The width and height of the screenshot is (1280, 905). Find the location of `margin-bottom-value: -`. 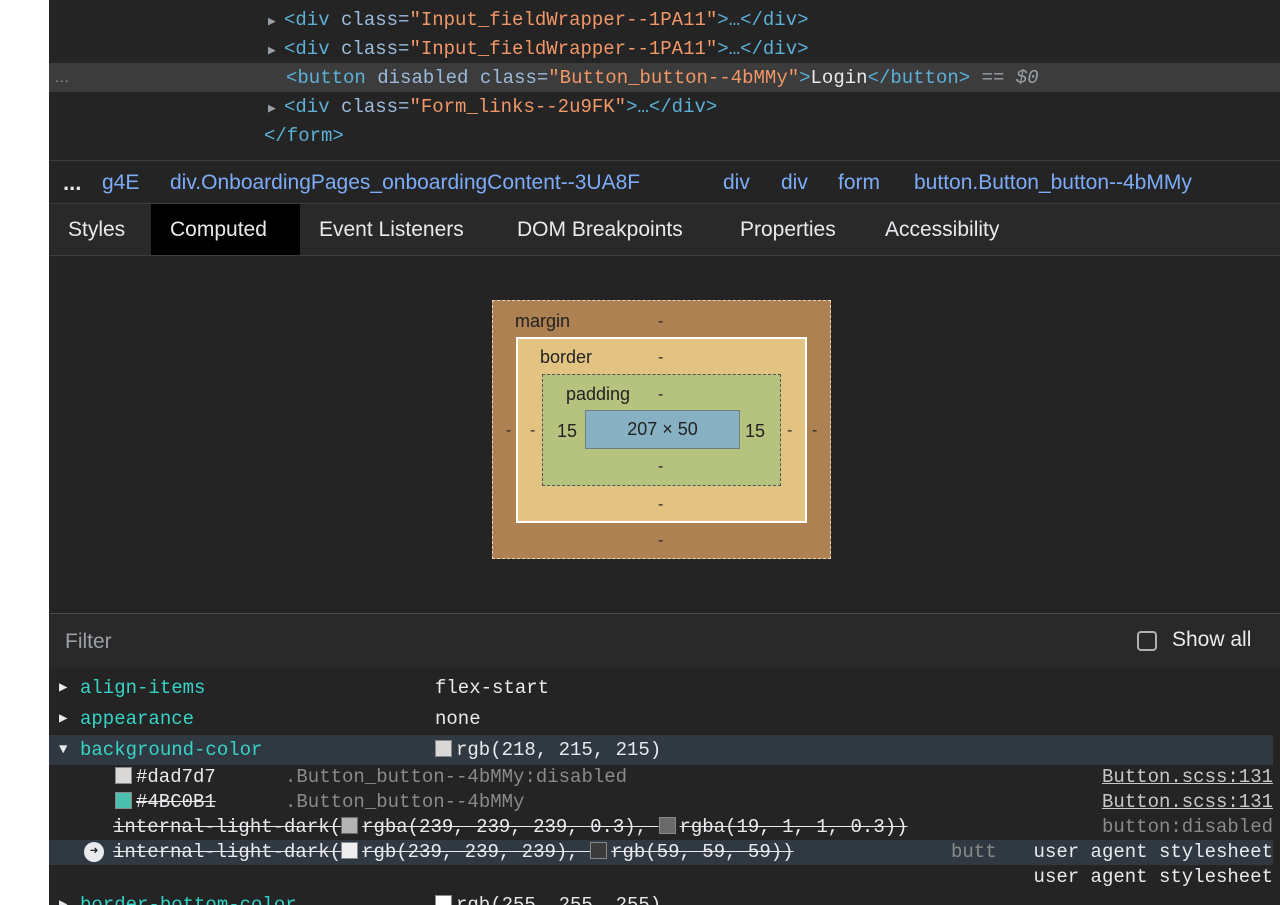

margin-bottom-value: - is located at coordinates (660, 541).